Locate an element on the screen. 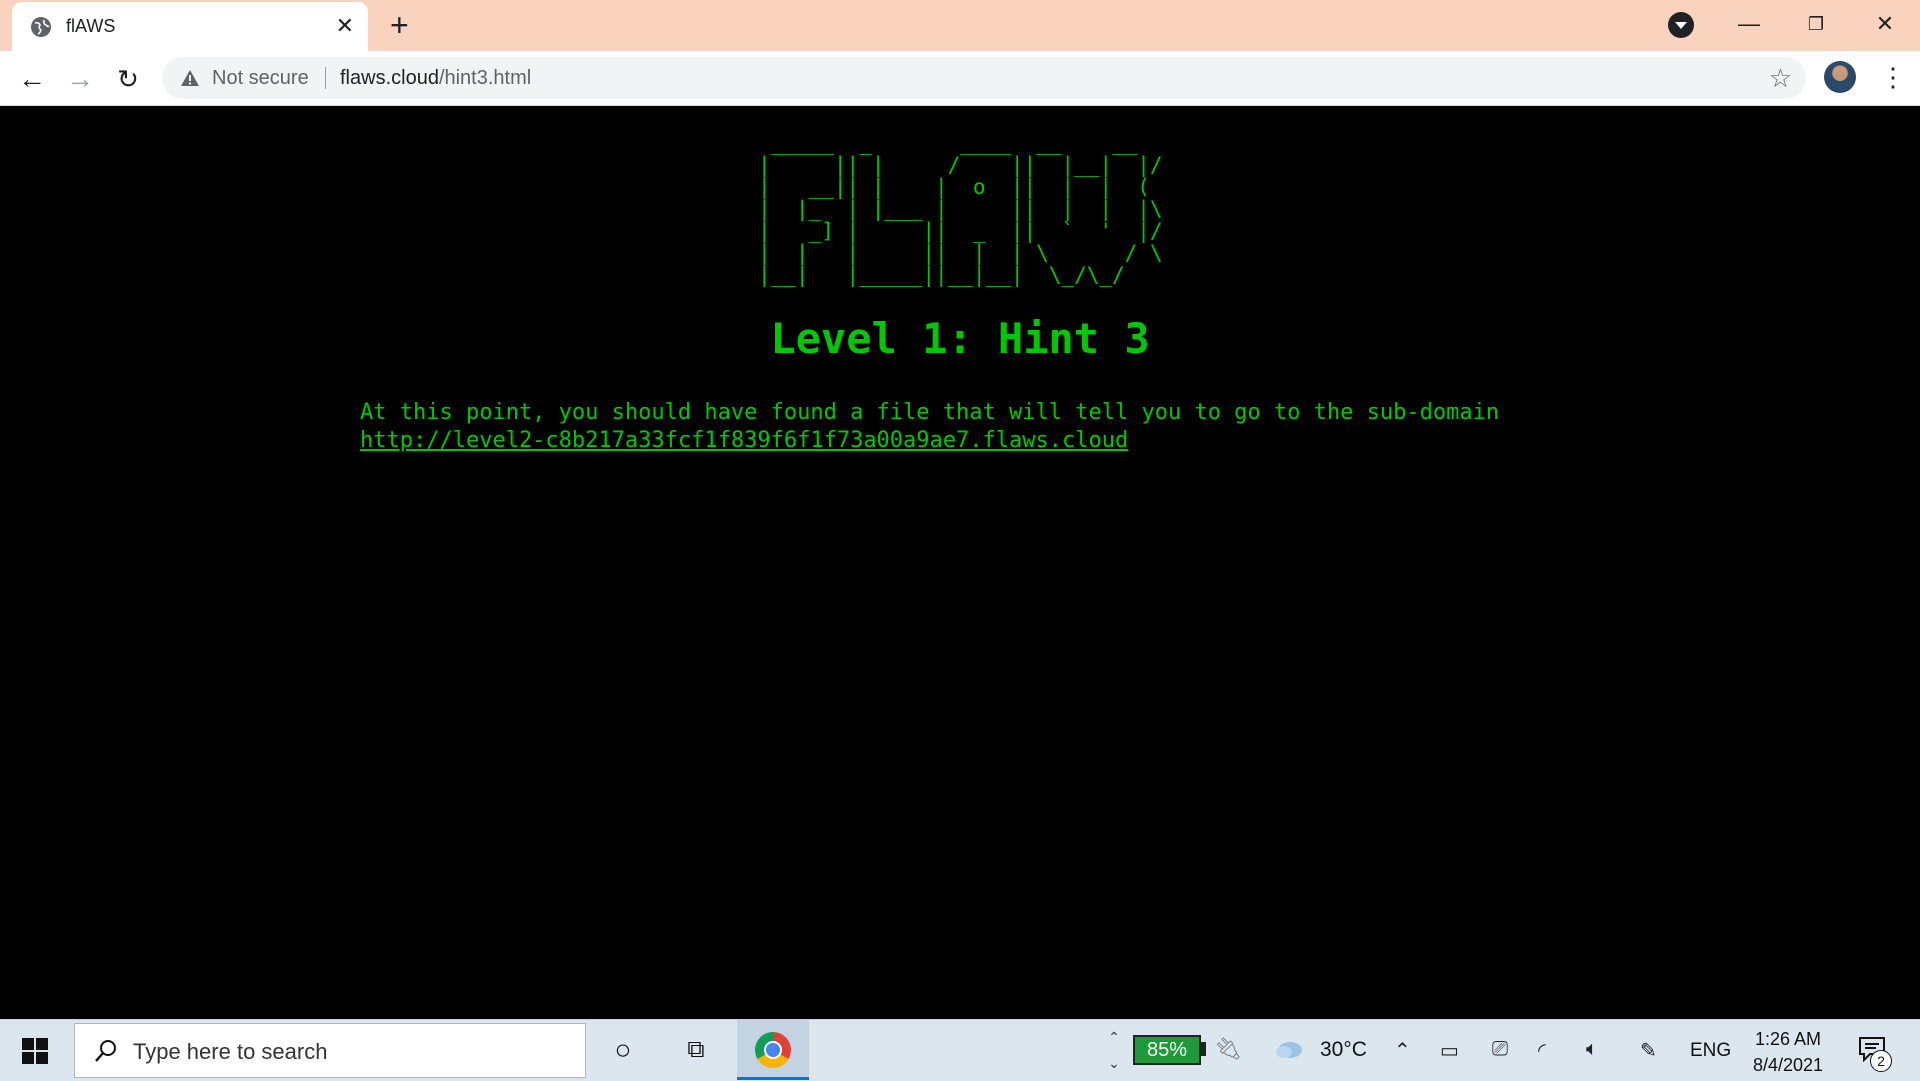  tab-title: flAWS is located at coordinates (91, 26).